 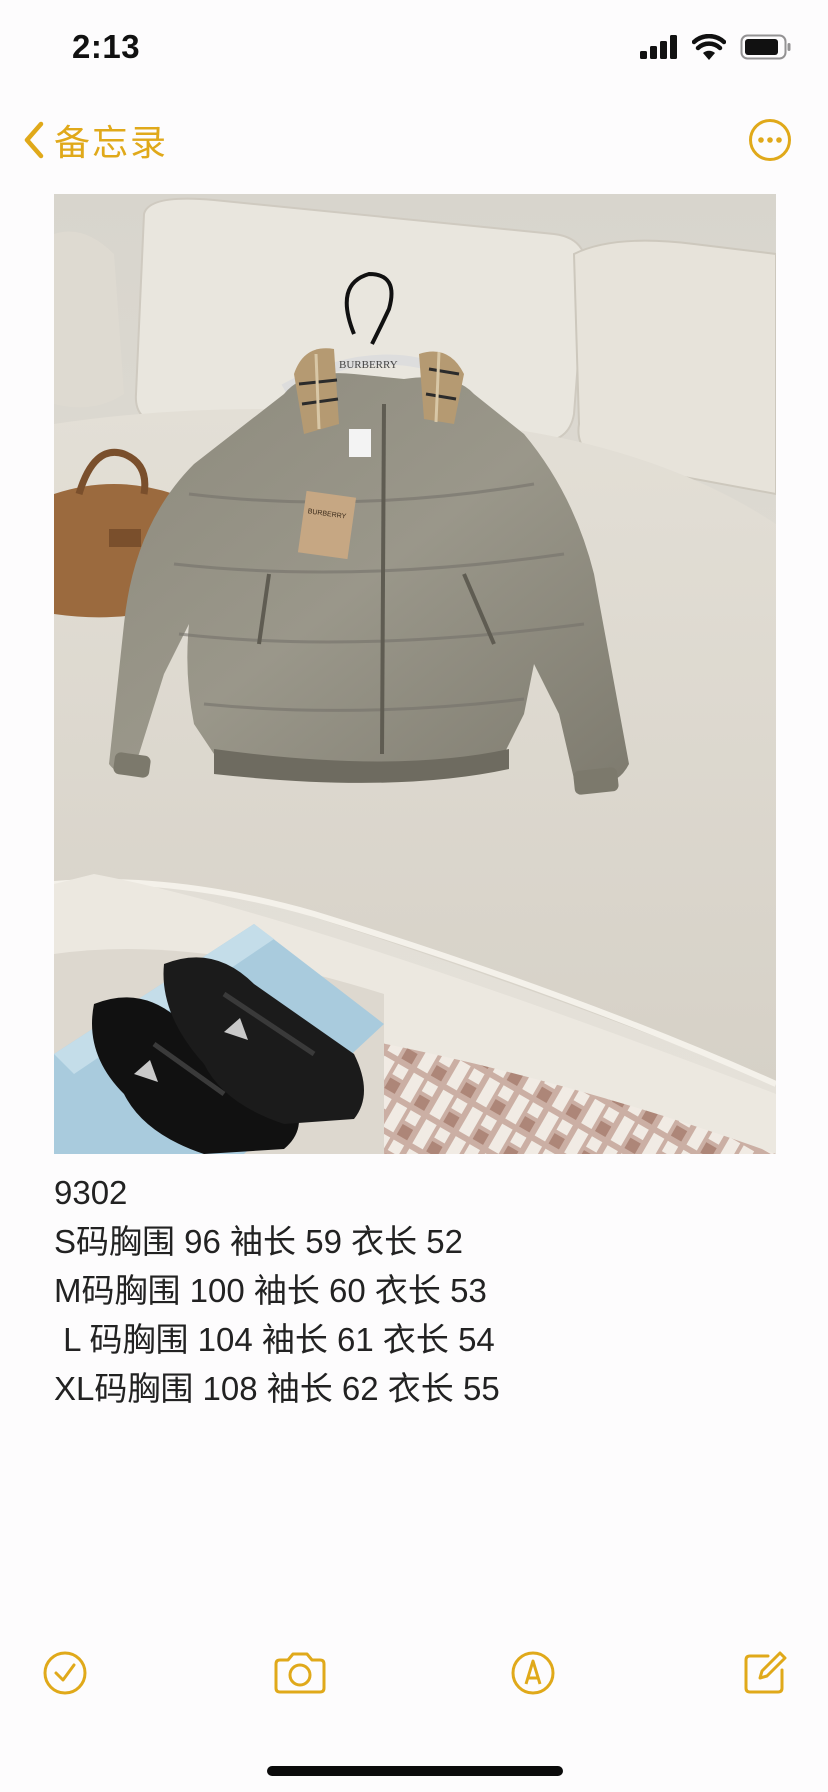 I want to click on status-icons, so click(x=716, y=47).